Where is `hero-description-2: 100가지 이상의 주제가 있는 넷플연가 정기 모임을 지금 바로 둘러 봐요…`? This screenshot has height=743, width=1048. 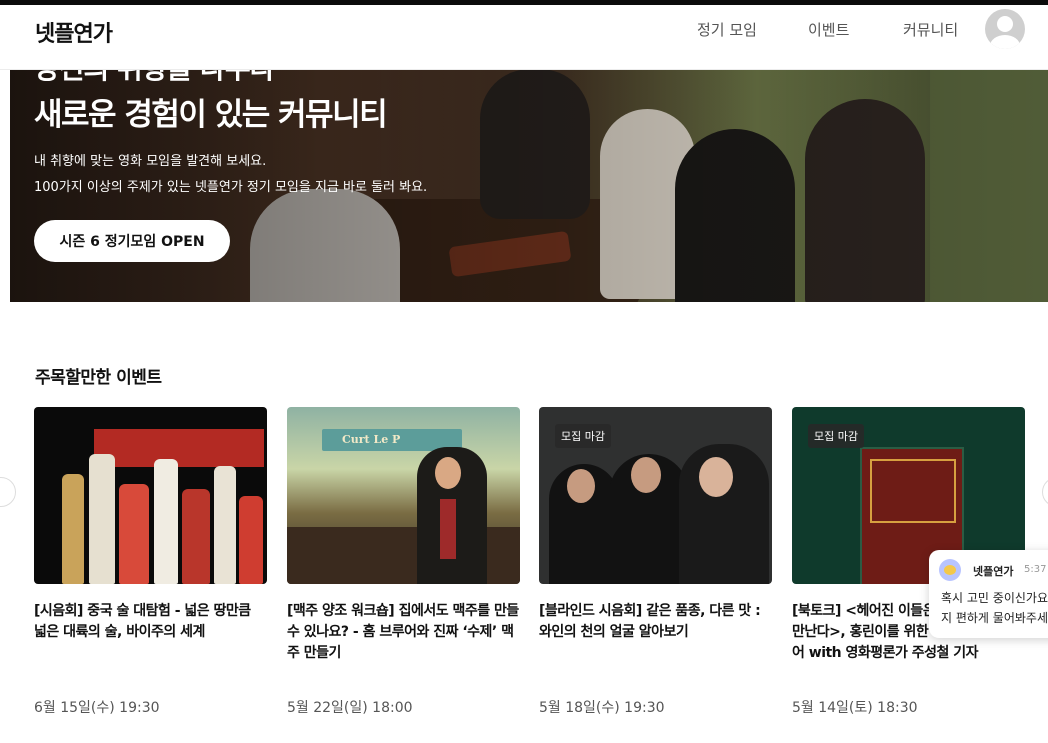 hero-description-2: 100가지 이상의 주제가 있는 넷플연가 정기 모임을 지금 바로 둘러 봐요… is located at coordinates (231, 187).